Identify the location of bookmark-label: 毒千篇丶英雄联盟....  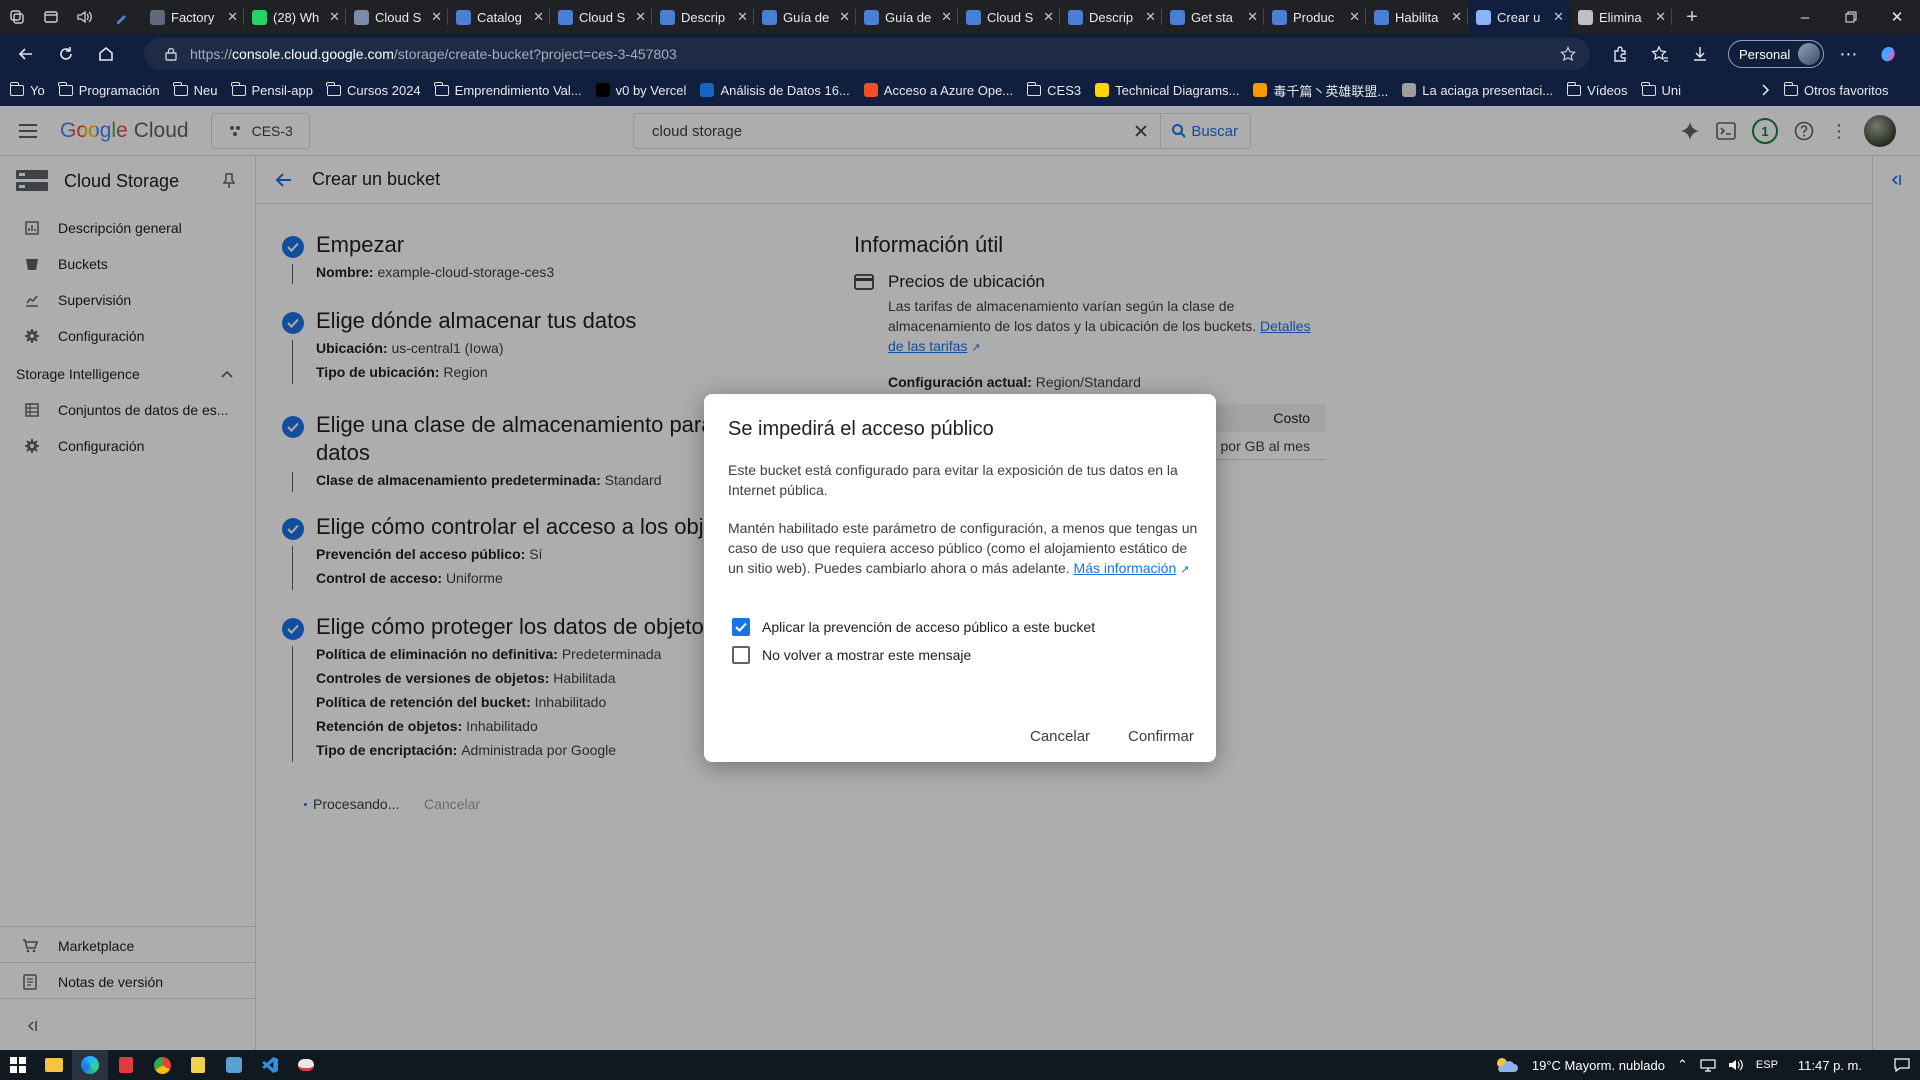
(1331, 91).